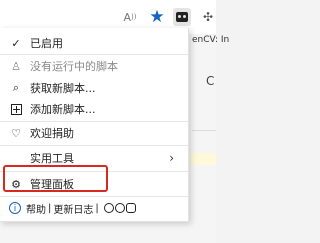 This screenshot has width=320, height=243. Describe the element at coordinates (16, 66) in the screenshot. I see `script-icon: ♙` at that location.